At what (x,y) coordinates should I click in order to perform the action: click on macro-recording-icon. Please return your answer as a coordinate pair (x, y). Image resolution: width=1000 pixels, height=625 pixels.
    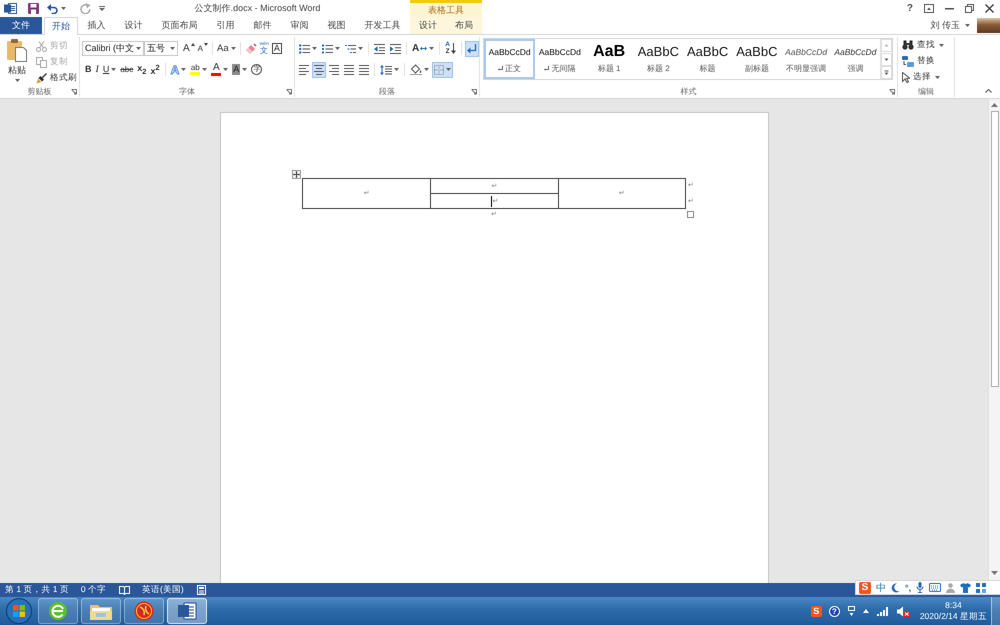
    Looking at the image, I should click on (201, 590).